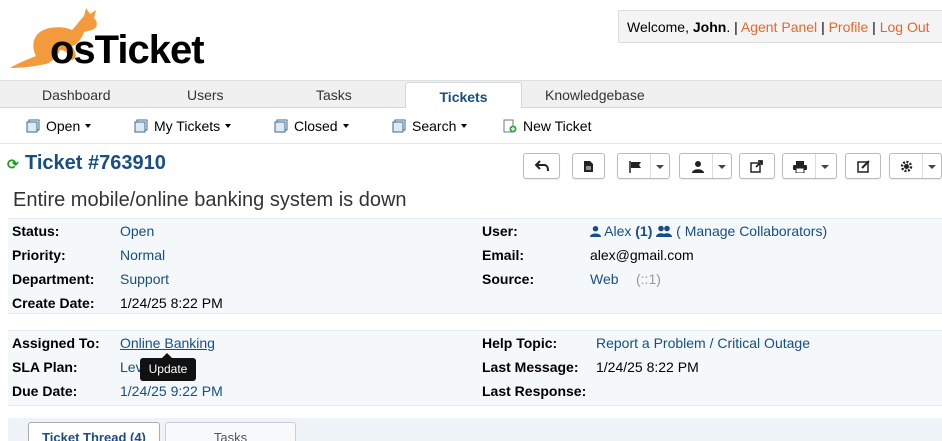  What do you see at coordinates (53, 279) in the screenshot?
I see `department-label: Department:` at bounding box center [53, 279].